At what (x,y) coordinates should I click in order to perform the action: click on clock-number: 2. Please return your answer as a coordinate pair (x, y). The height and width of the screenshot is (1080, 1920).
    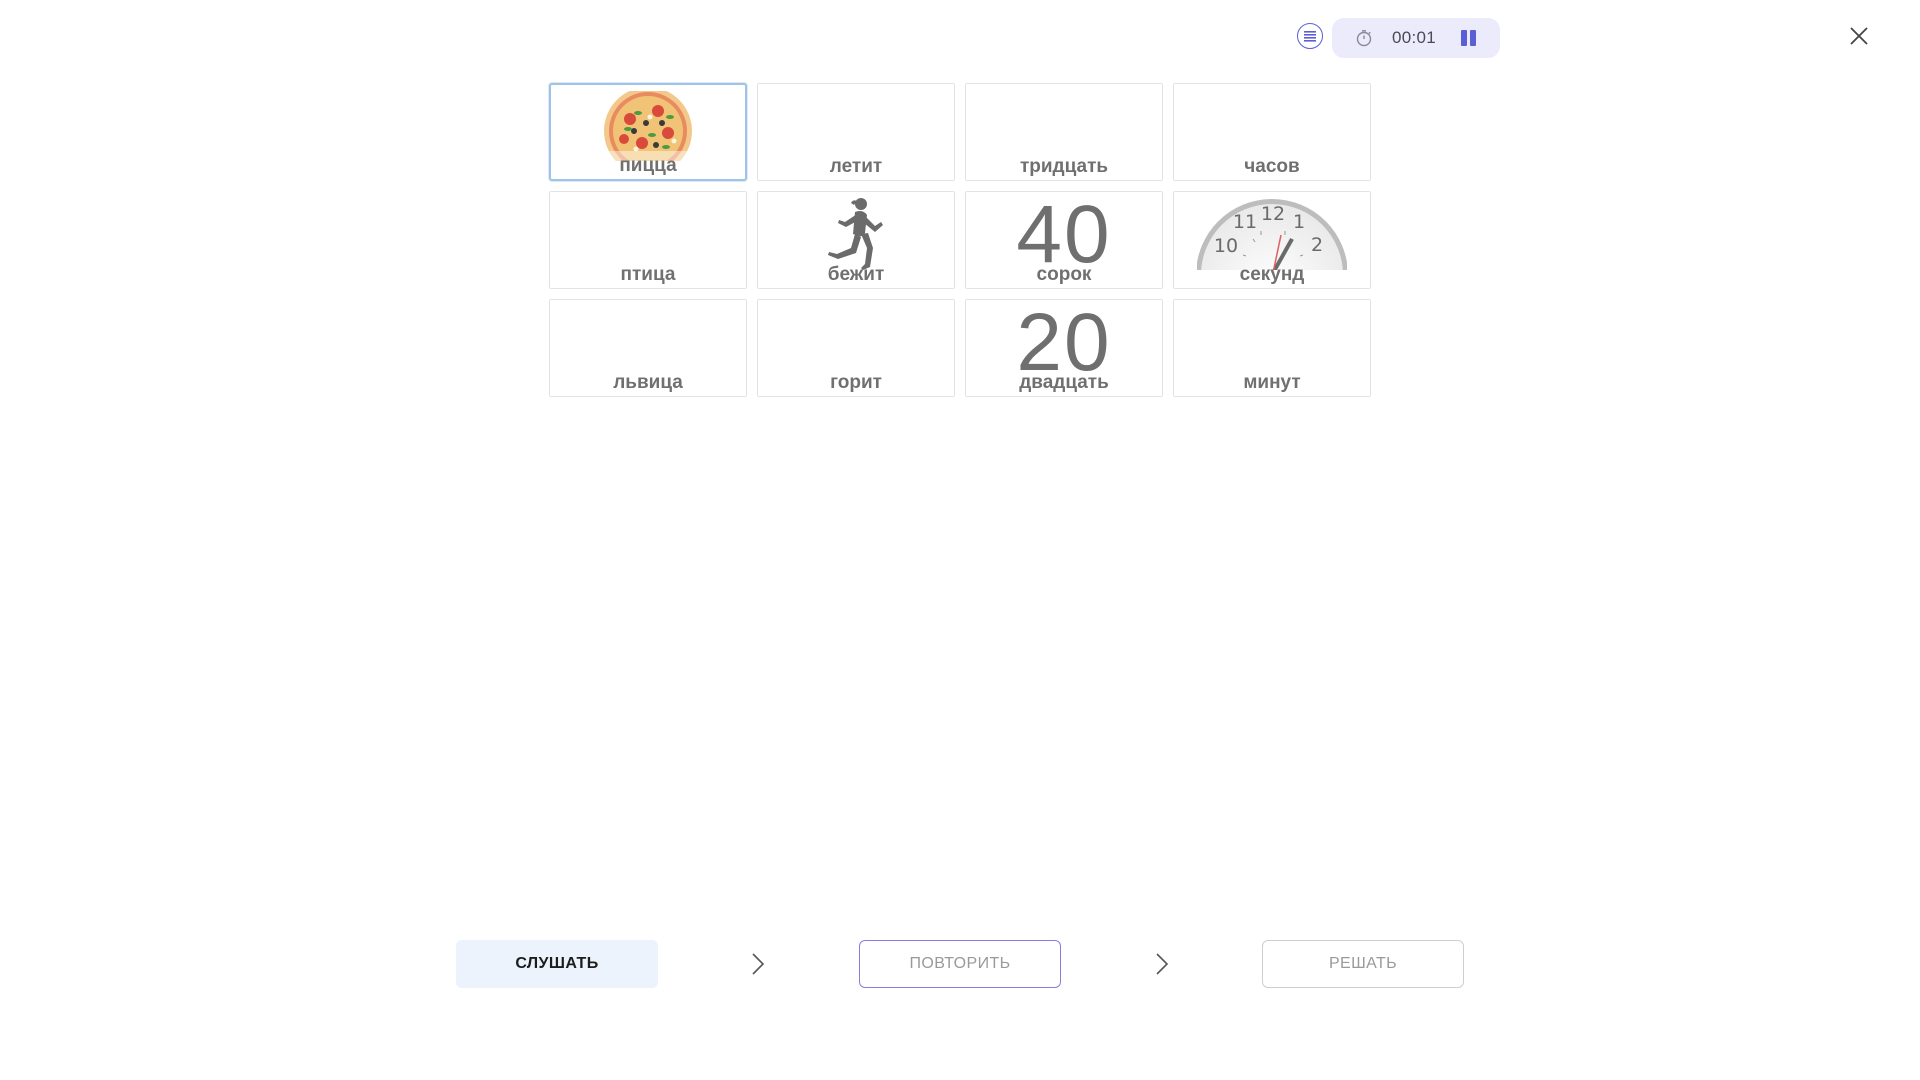
    Looking at the image, I should click on (1317, 245).